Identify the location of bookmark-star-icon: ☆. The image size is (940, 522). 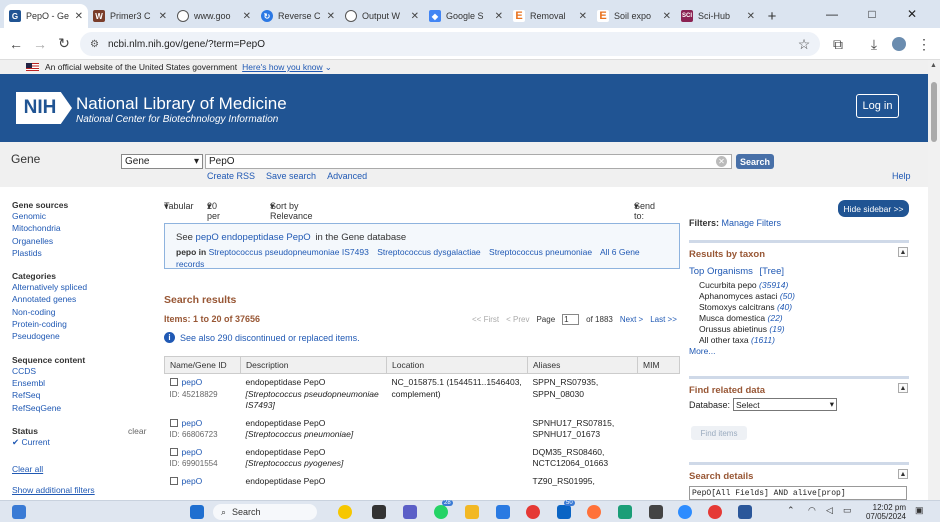
(804, 44).